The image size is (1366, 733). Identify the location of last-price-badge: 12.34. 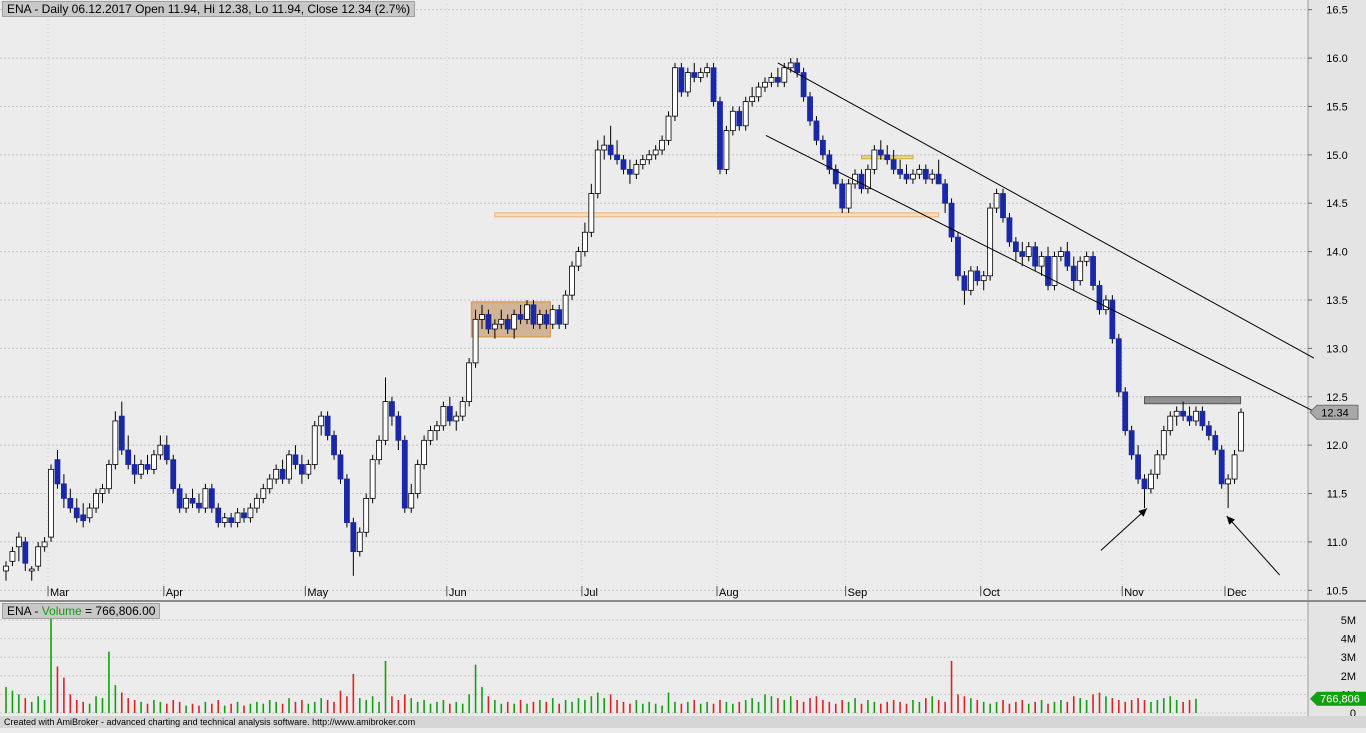
(1334, 412).